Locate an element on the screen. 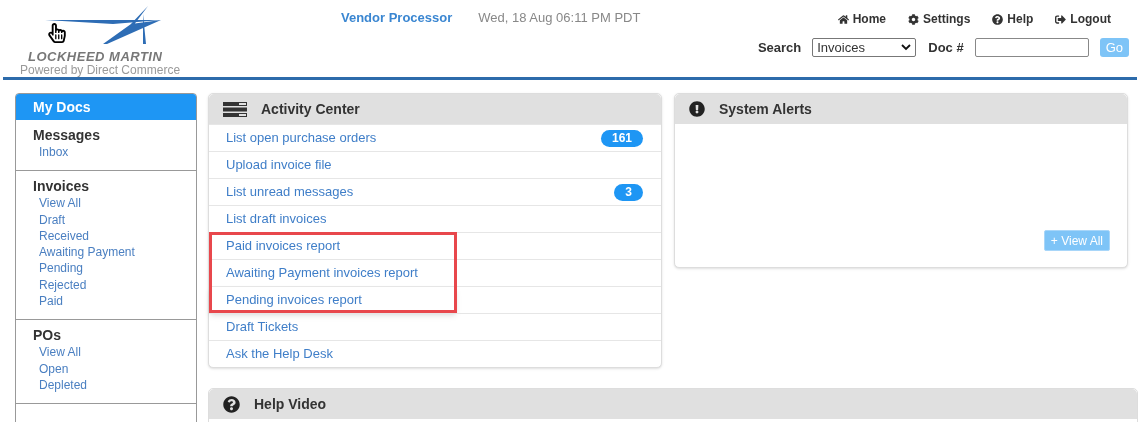  doc-number-label: Doc # is located at coordinates (946, 48).